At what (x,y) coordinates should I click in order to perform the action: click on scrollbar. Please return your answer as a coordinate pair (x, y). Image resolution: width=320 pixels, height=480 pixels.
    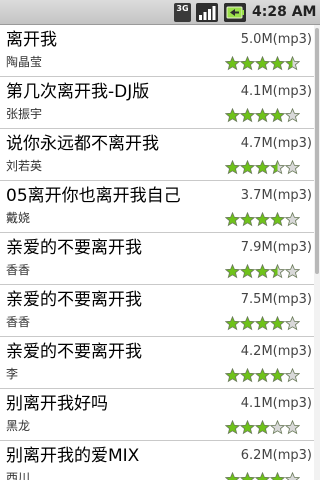
    Looking at the image, I should click on (317, 252).